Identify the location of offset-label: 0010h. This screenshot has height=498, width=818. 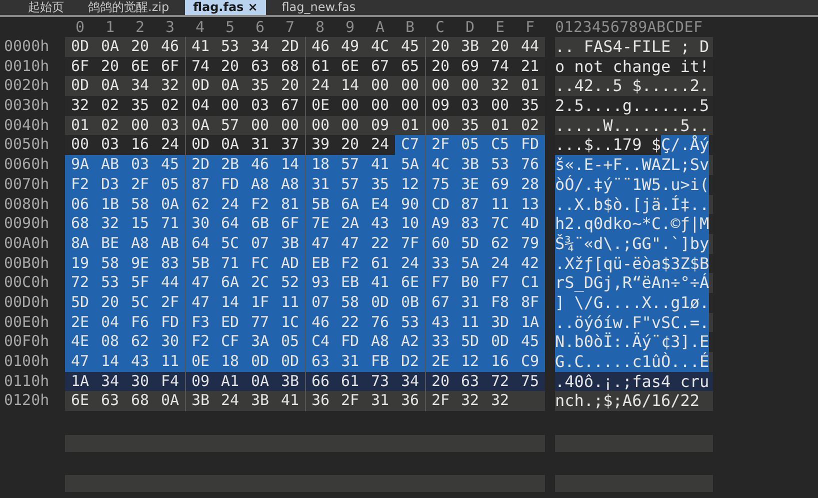
(26, 66).